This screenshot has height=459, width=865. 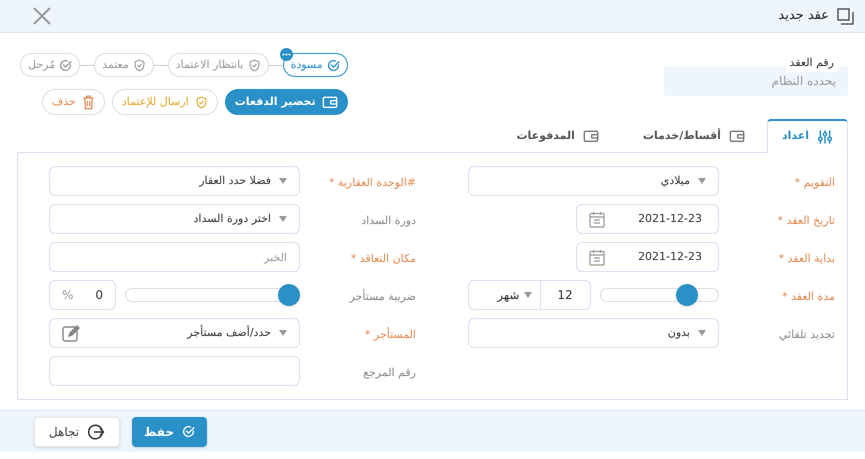 I want to click on trash-icon, so click(x=88, y=102).